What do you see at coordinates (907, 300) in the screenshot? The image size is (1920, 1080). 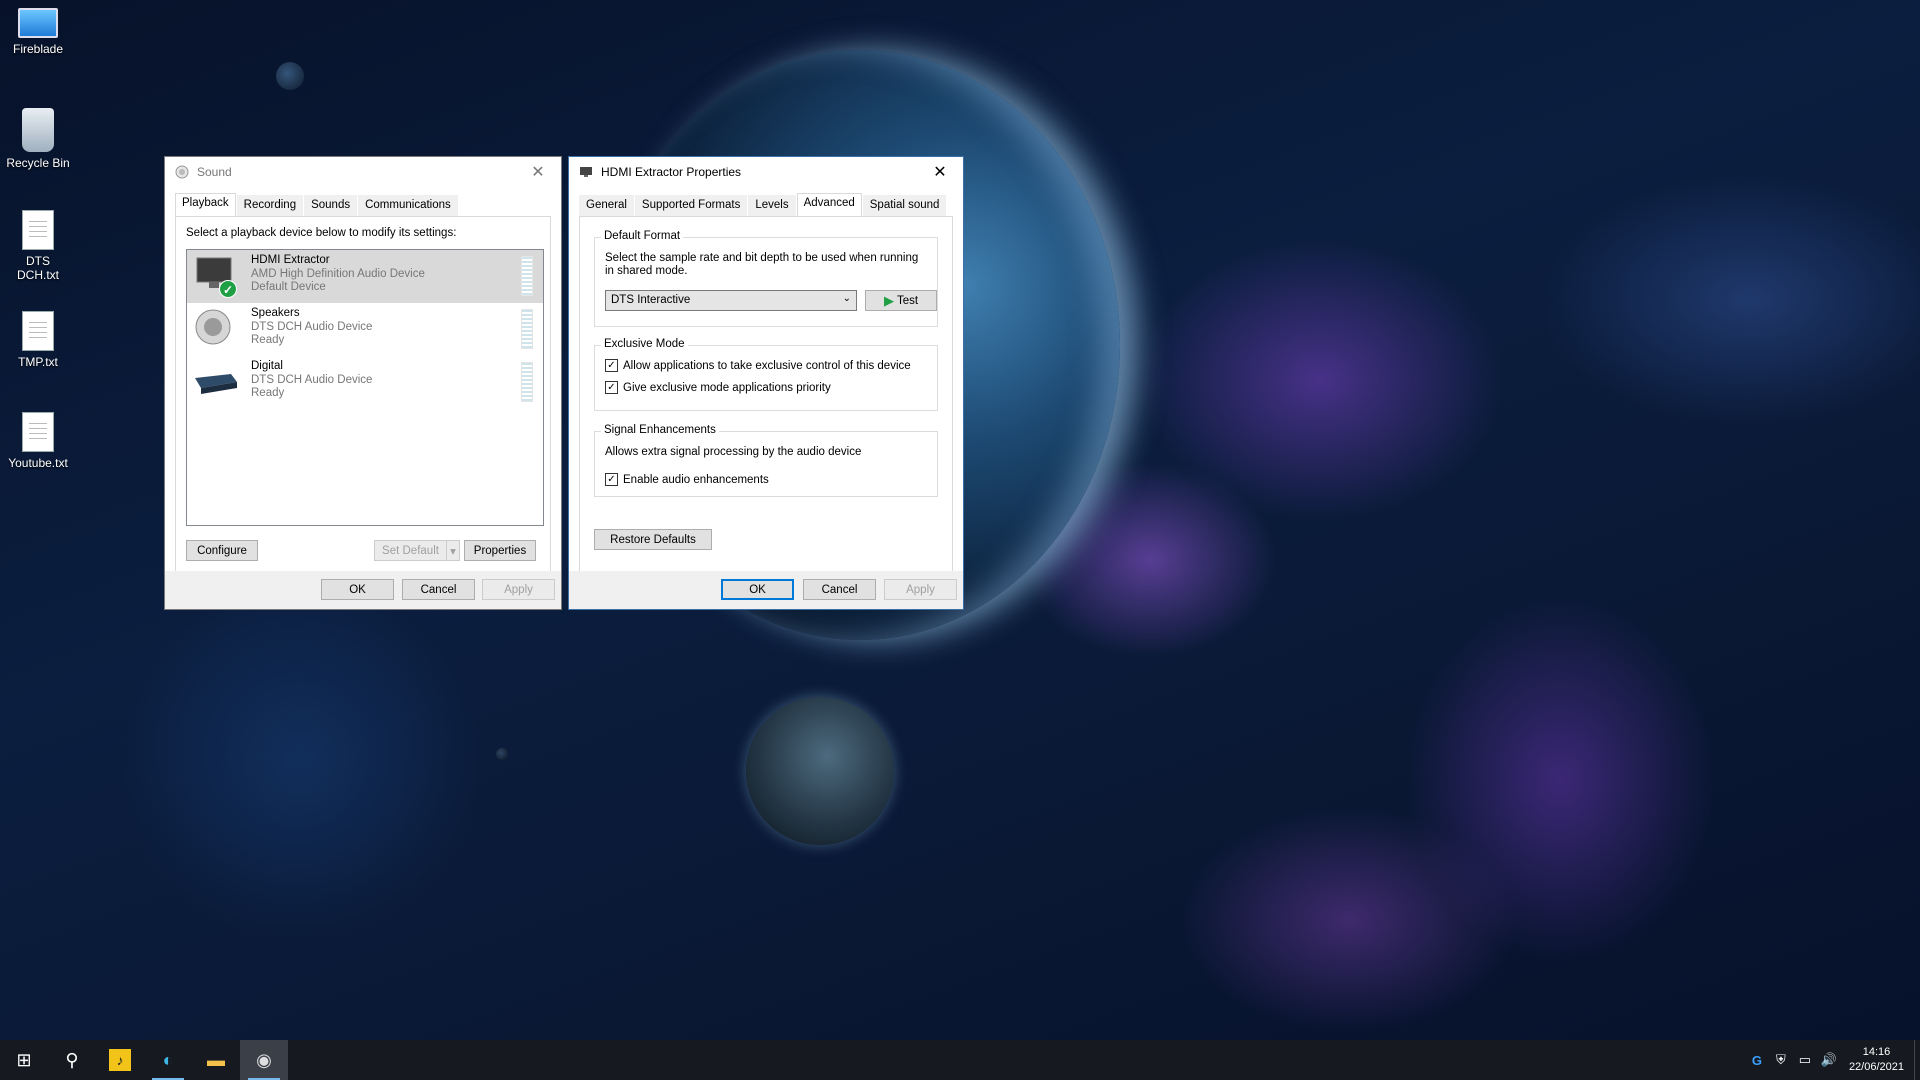 I see `test-label: Test` at bounding box center [907, 300].